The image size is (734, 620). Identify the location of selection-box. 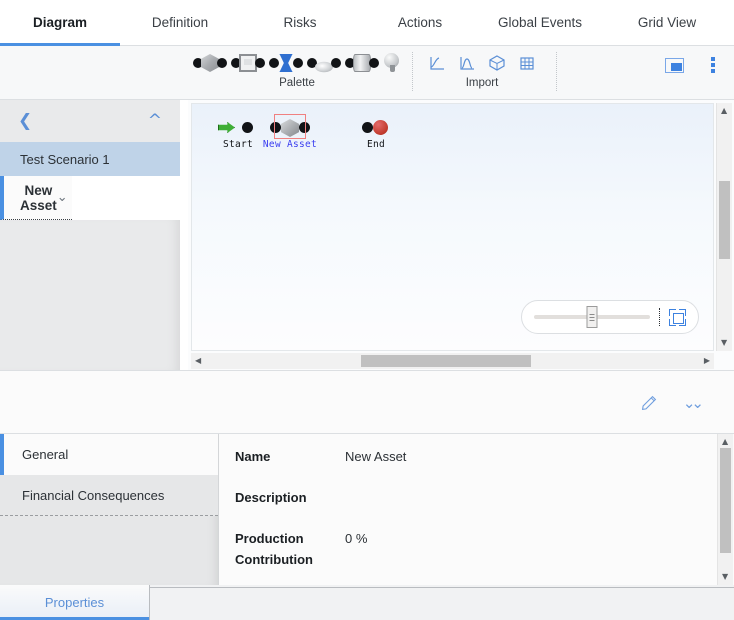
(290, 126).